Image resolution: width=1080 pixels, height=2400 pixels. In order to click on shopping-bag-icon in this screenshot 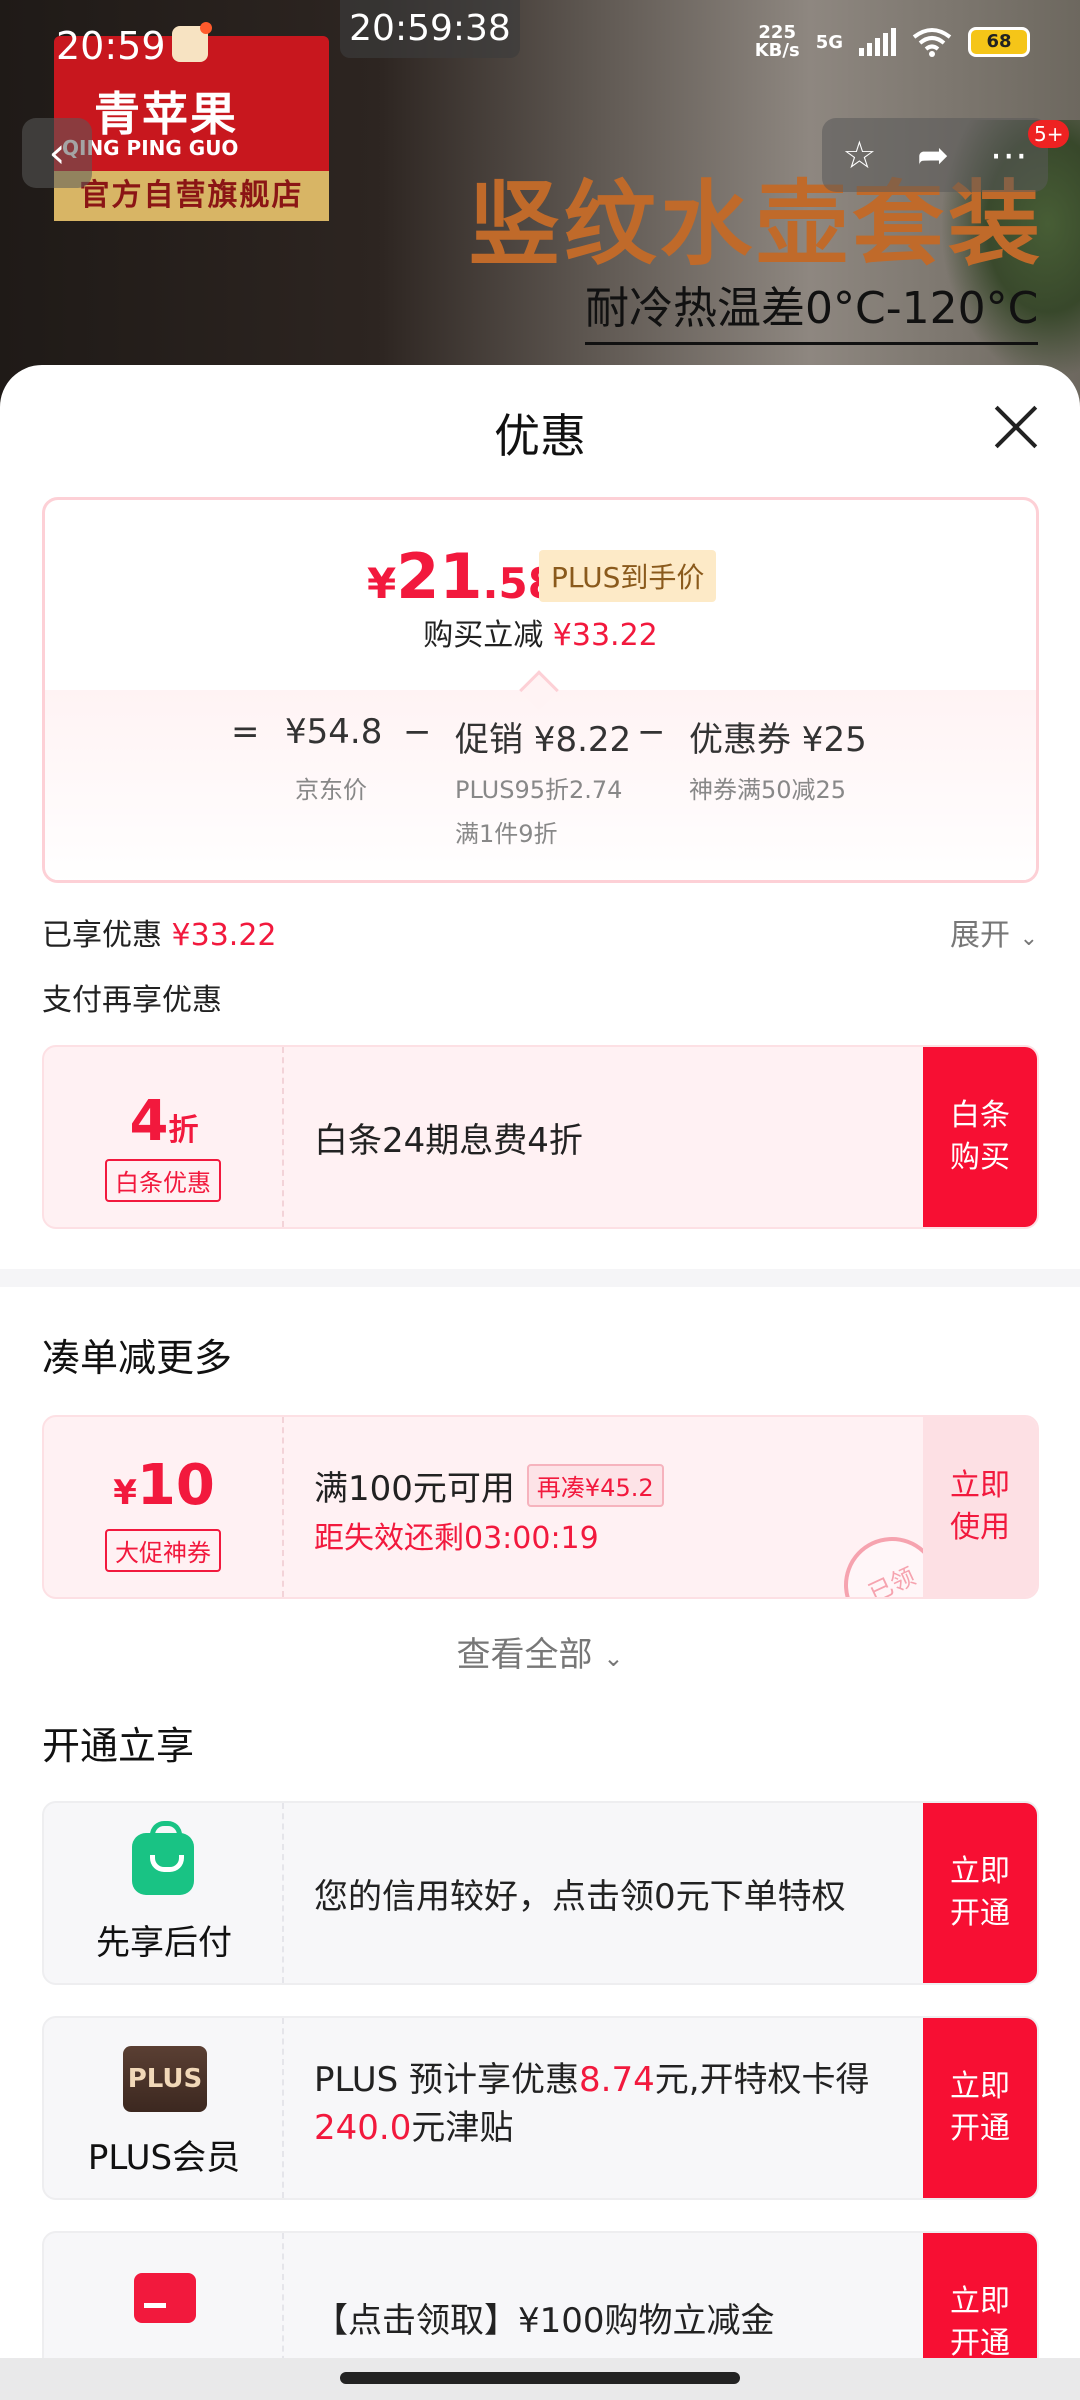, I will do `click(163, 1858)`.